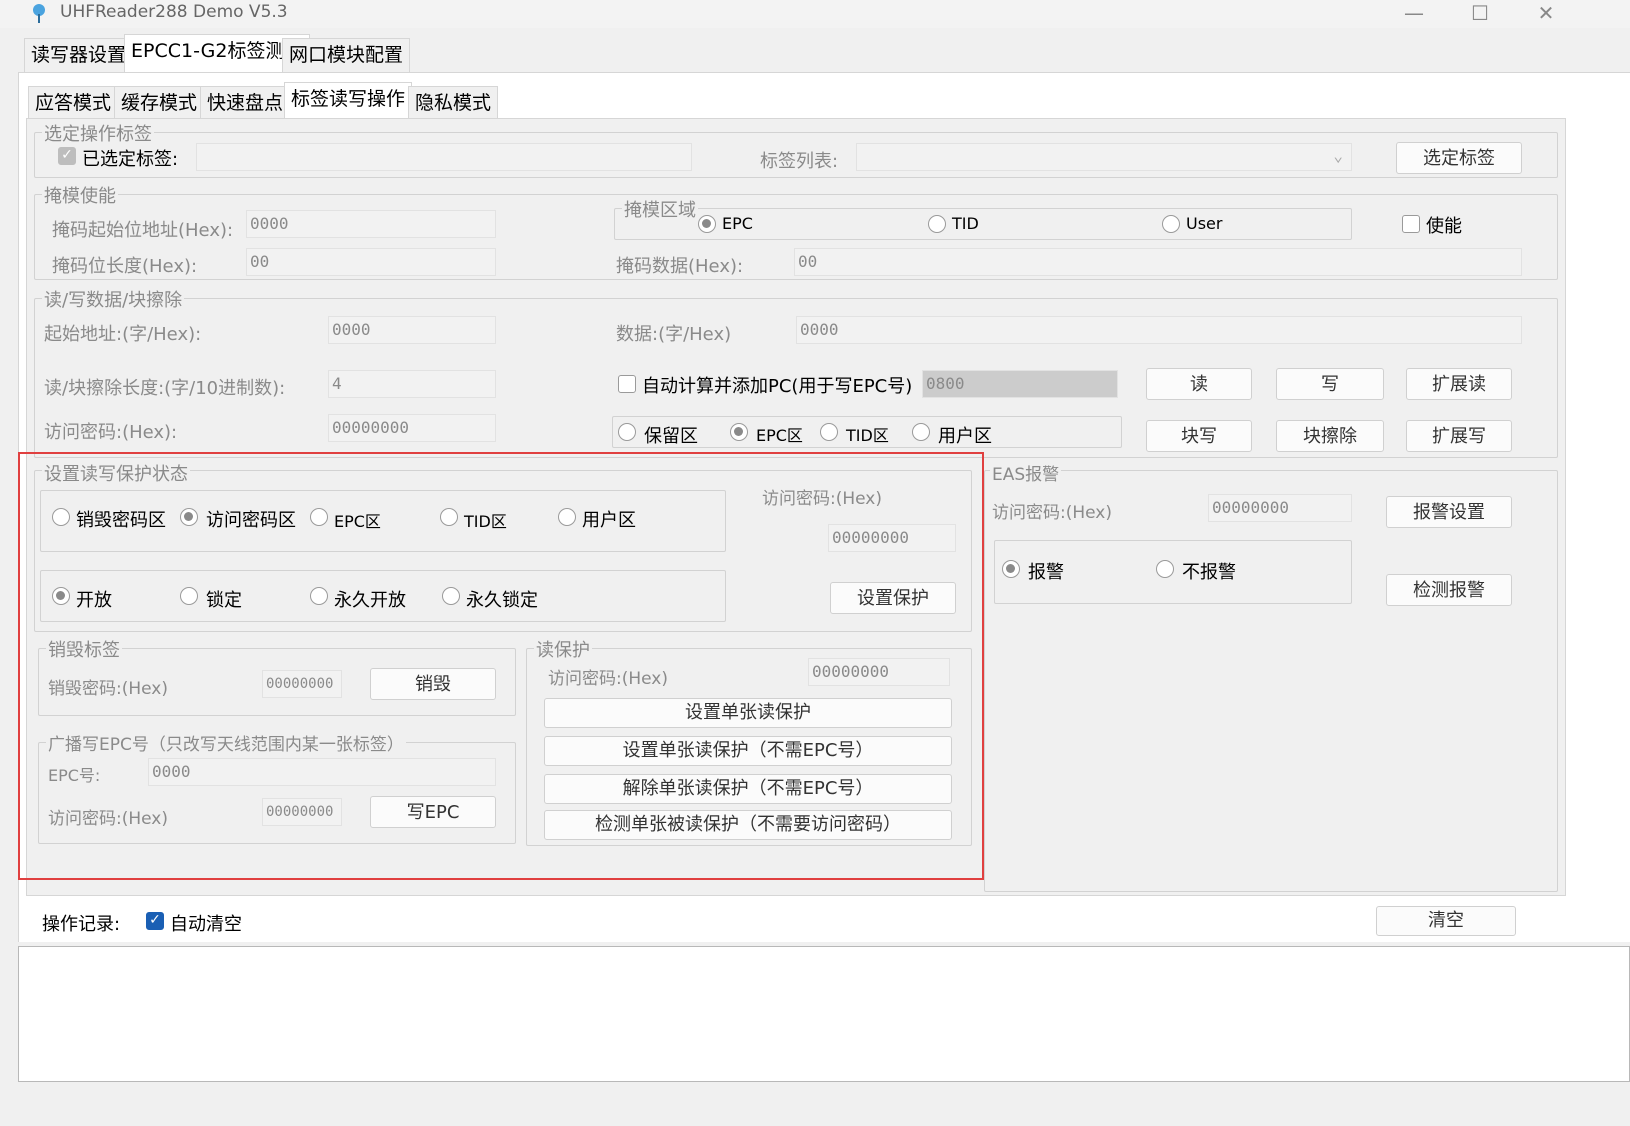  I want to click on read-button: 读, so click(1199, 384).